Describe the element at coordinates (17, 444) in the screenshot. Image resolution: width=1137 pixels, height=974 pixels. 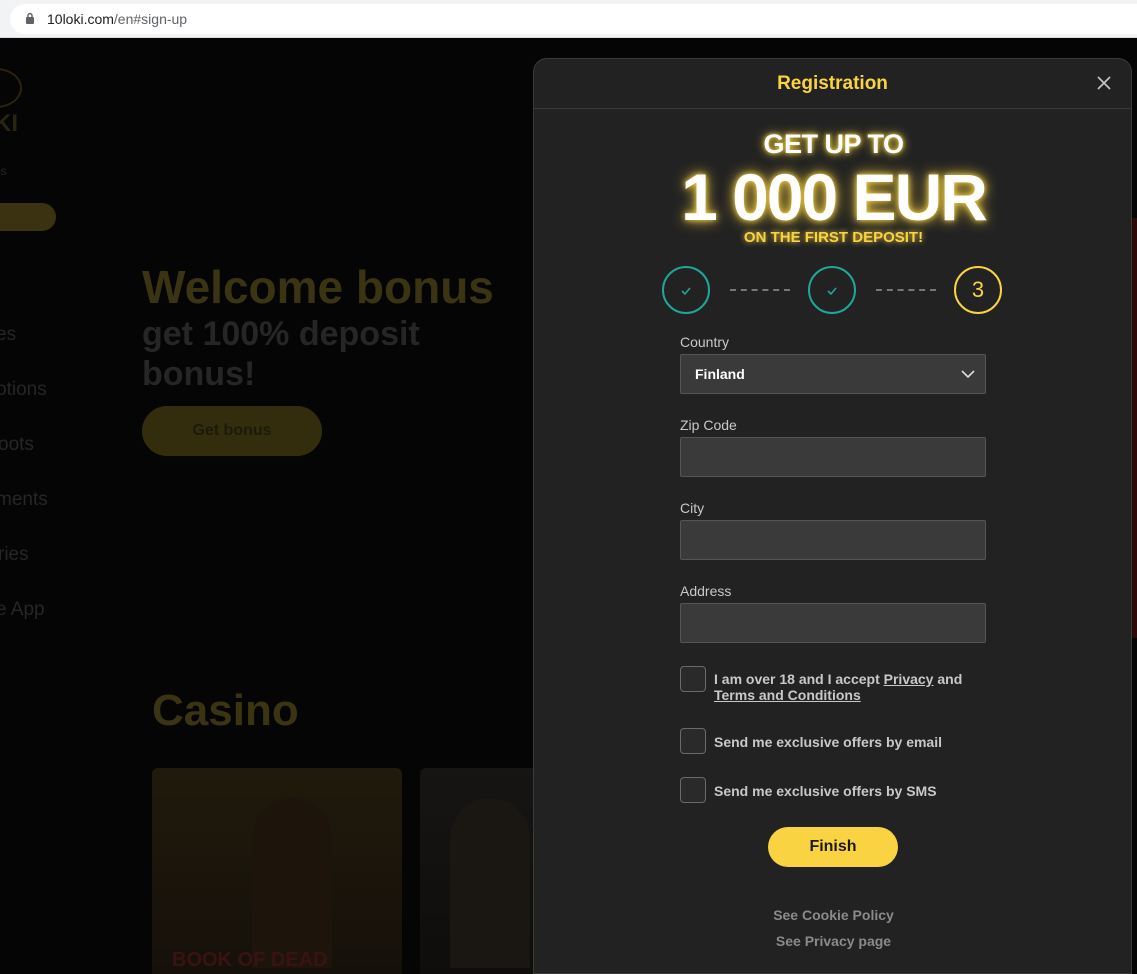
I see `sidebar-item: oots` at that location.